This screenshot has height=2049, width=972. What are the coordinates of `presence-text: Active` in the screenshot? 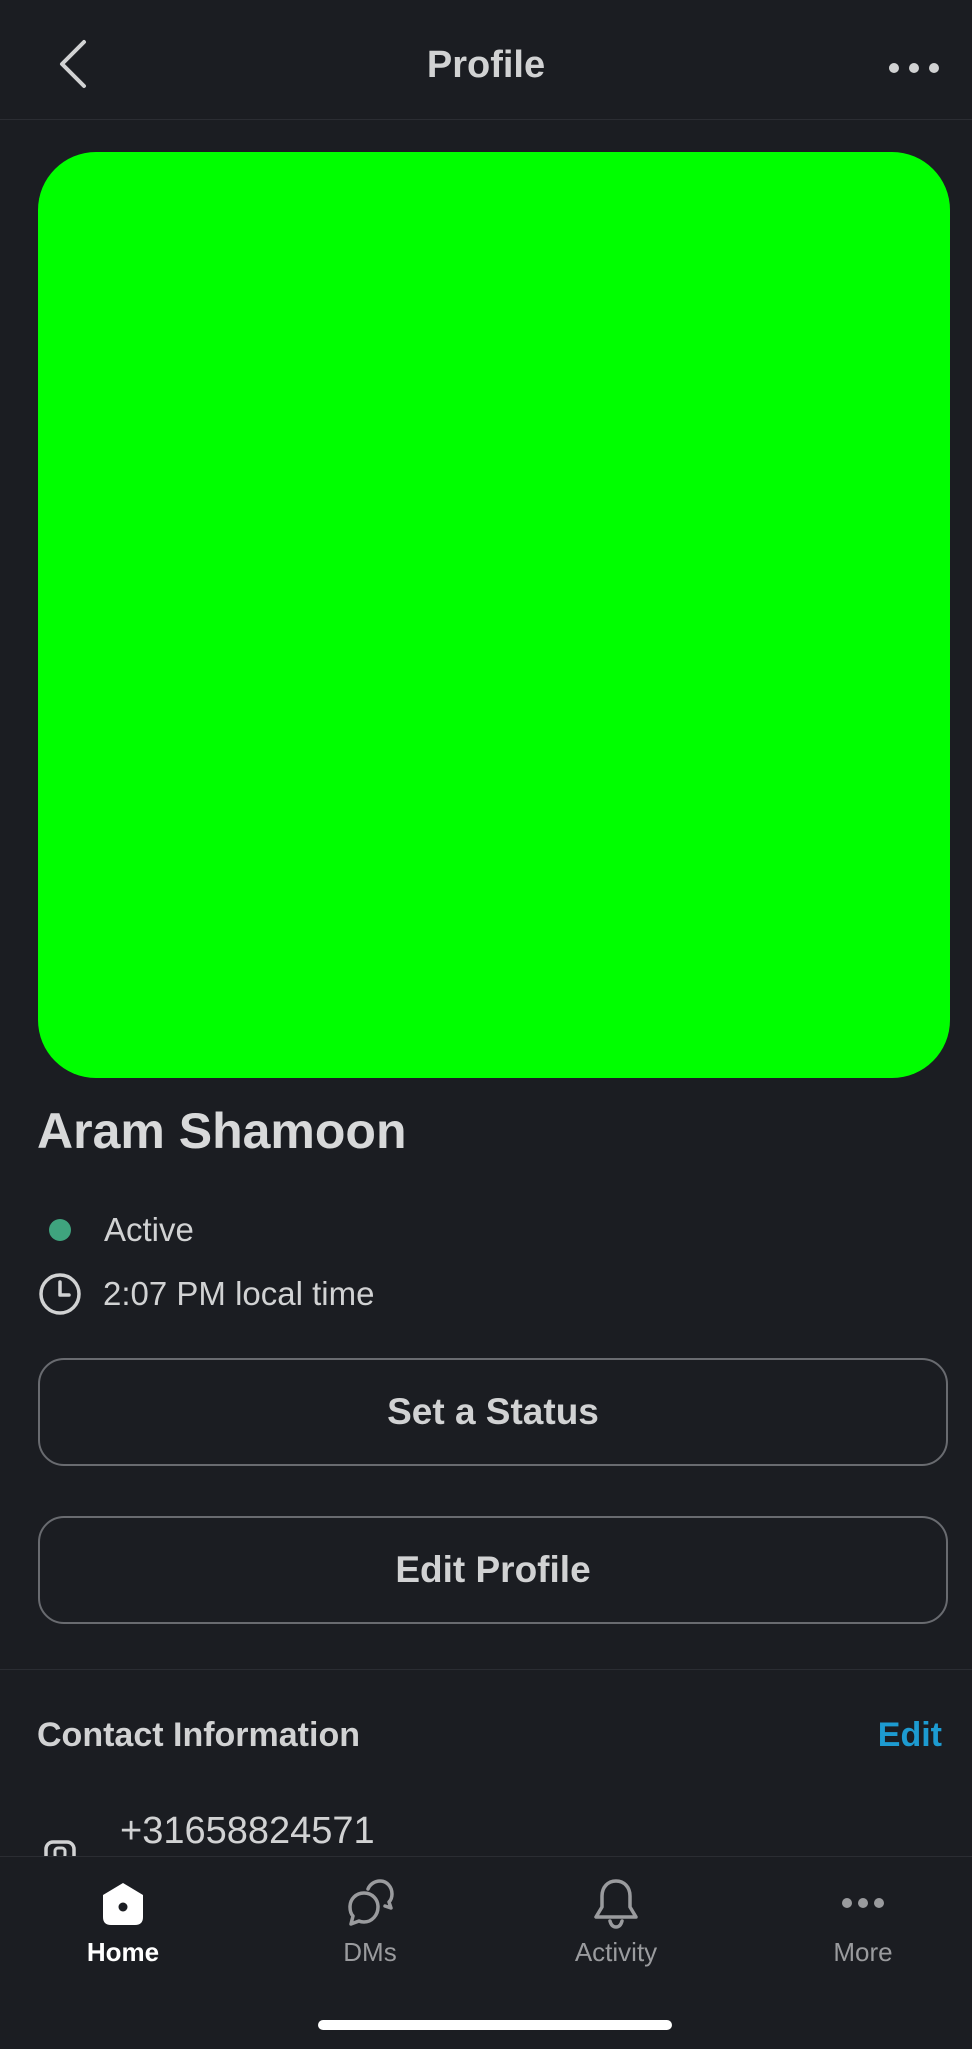 It's located at (149, 1229).